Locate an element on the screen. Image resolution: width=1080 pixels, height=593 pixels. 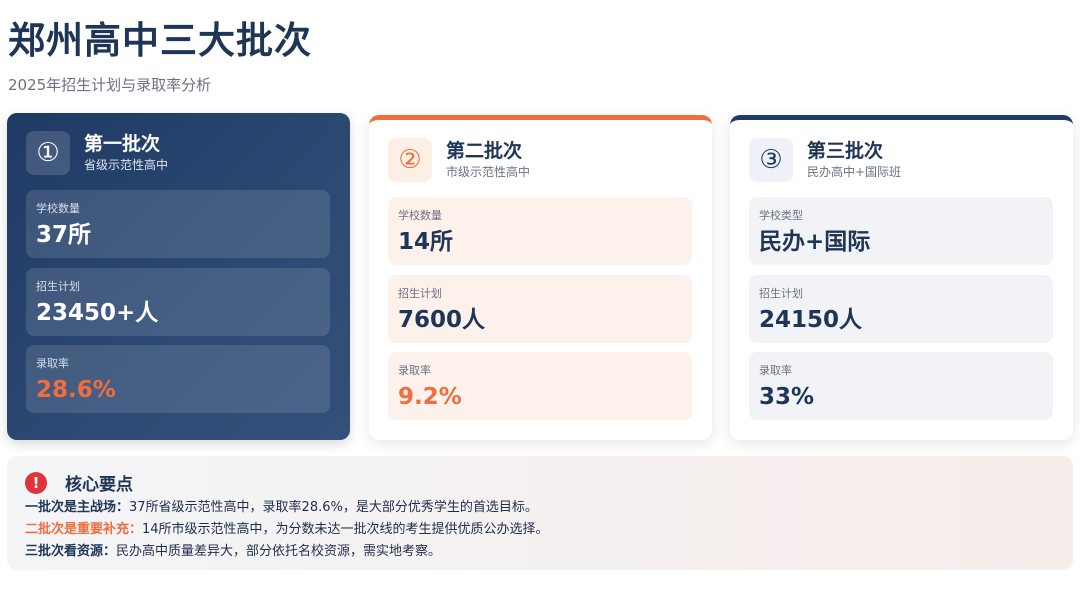
card-header: ① 第一批次 省级示范性高中 is located at coordinates (97, 153).